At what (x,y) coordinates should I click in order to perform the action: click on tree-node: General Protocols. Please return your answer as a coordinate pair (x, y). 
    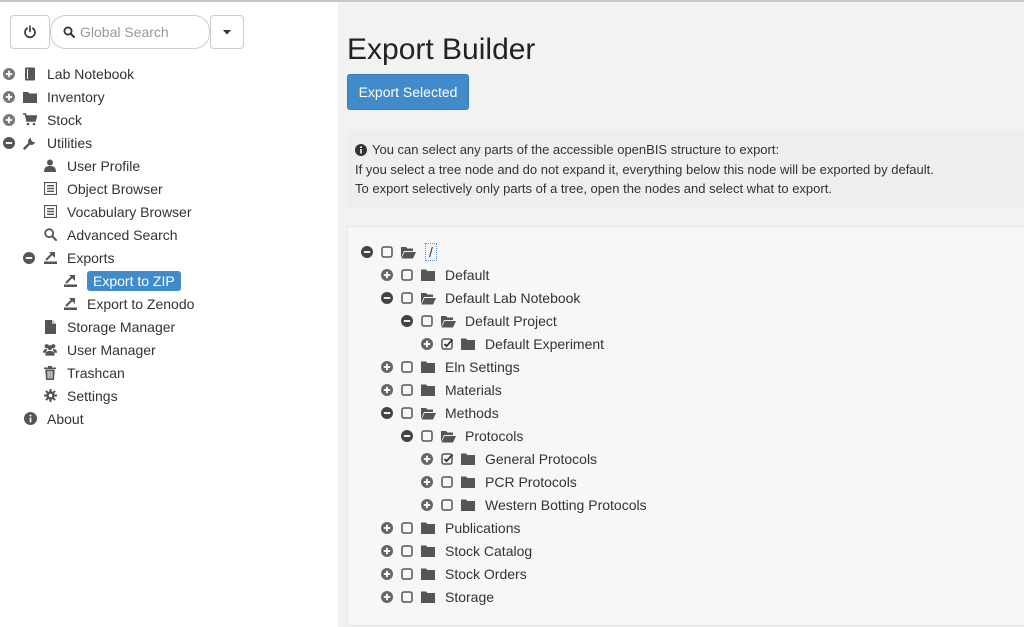
    Looking at the image, I should click on (509, 459).